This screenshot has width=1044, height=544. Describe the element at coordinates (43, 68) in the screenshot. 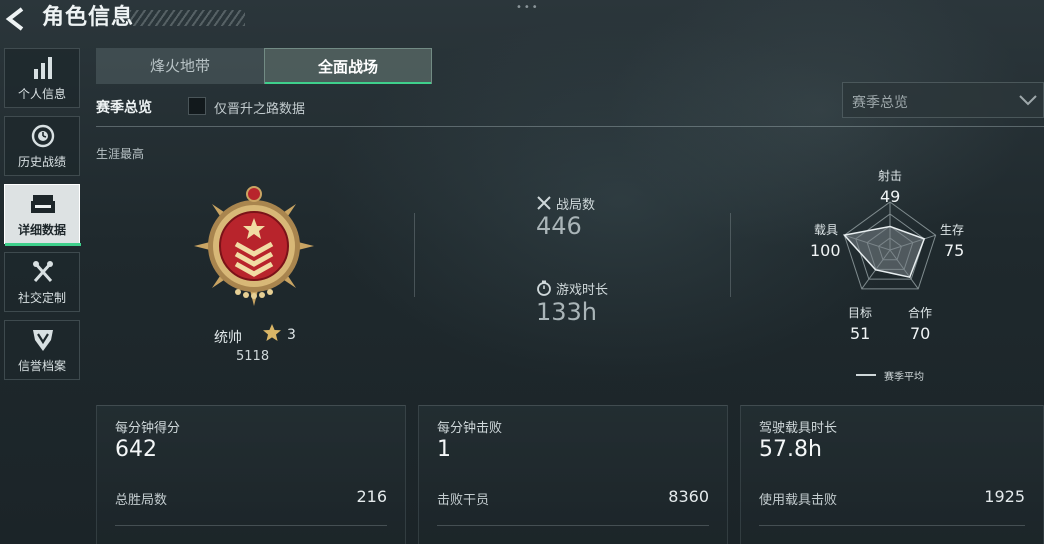

I see `bar-chart-icon` at that location.